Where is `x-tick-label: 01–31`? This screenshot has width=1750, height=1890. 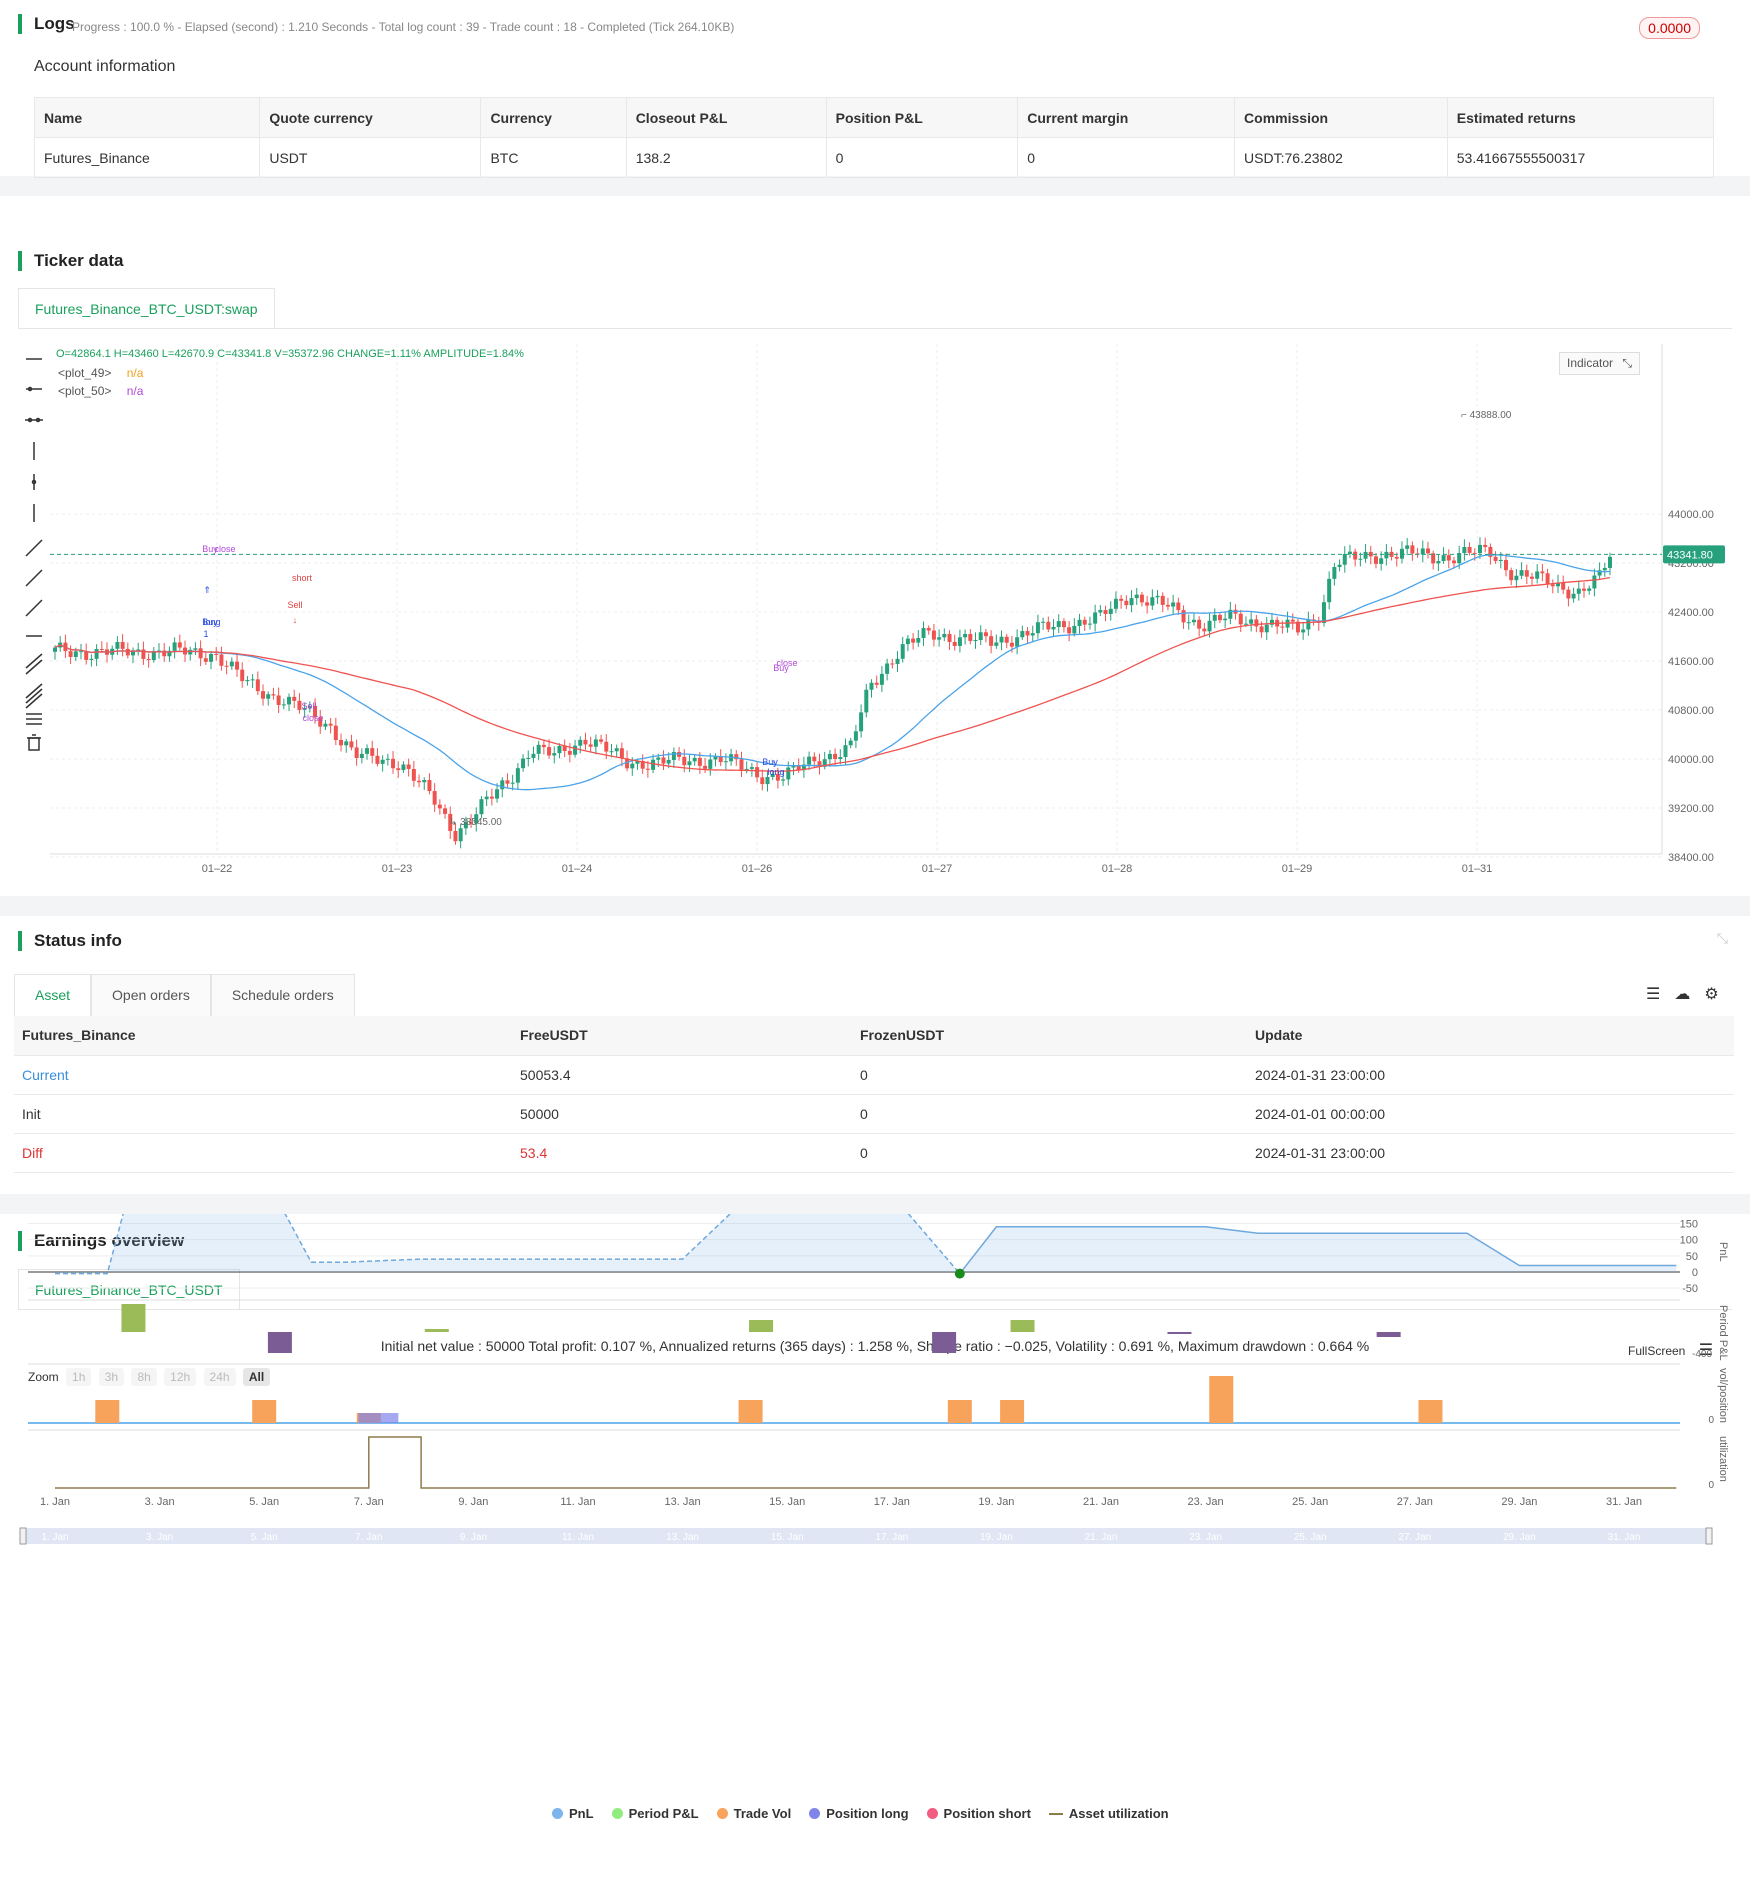
x-tick-label: 01–31 is located at coordinates (1477, 869).